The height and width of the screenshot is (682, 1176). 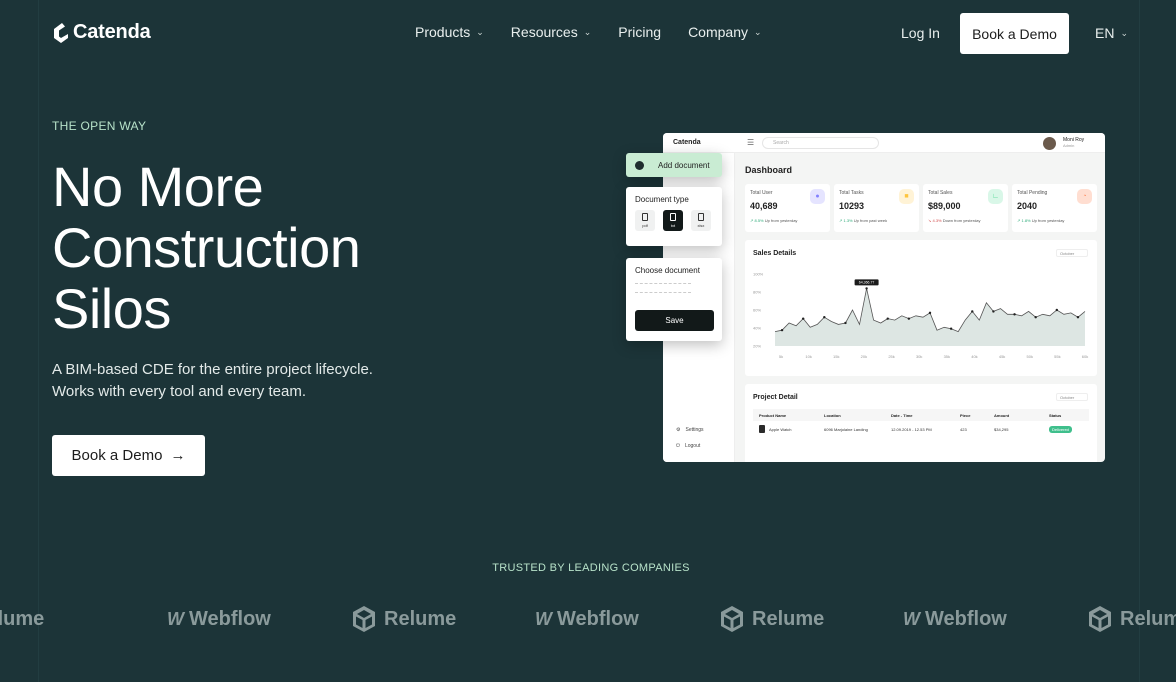 I want to click on stat-card-trend-value: 1.8%, so click(x=1026, y=220).